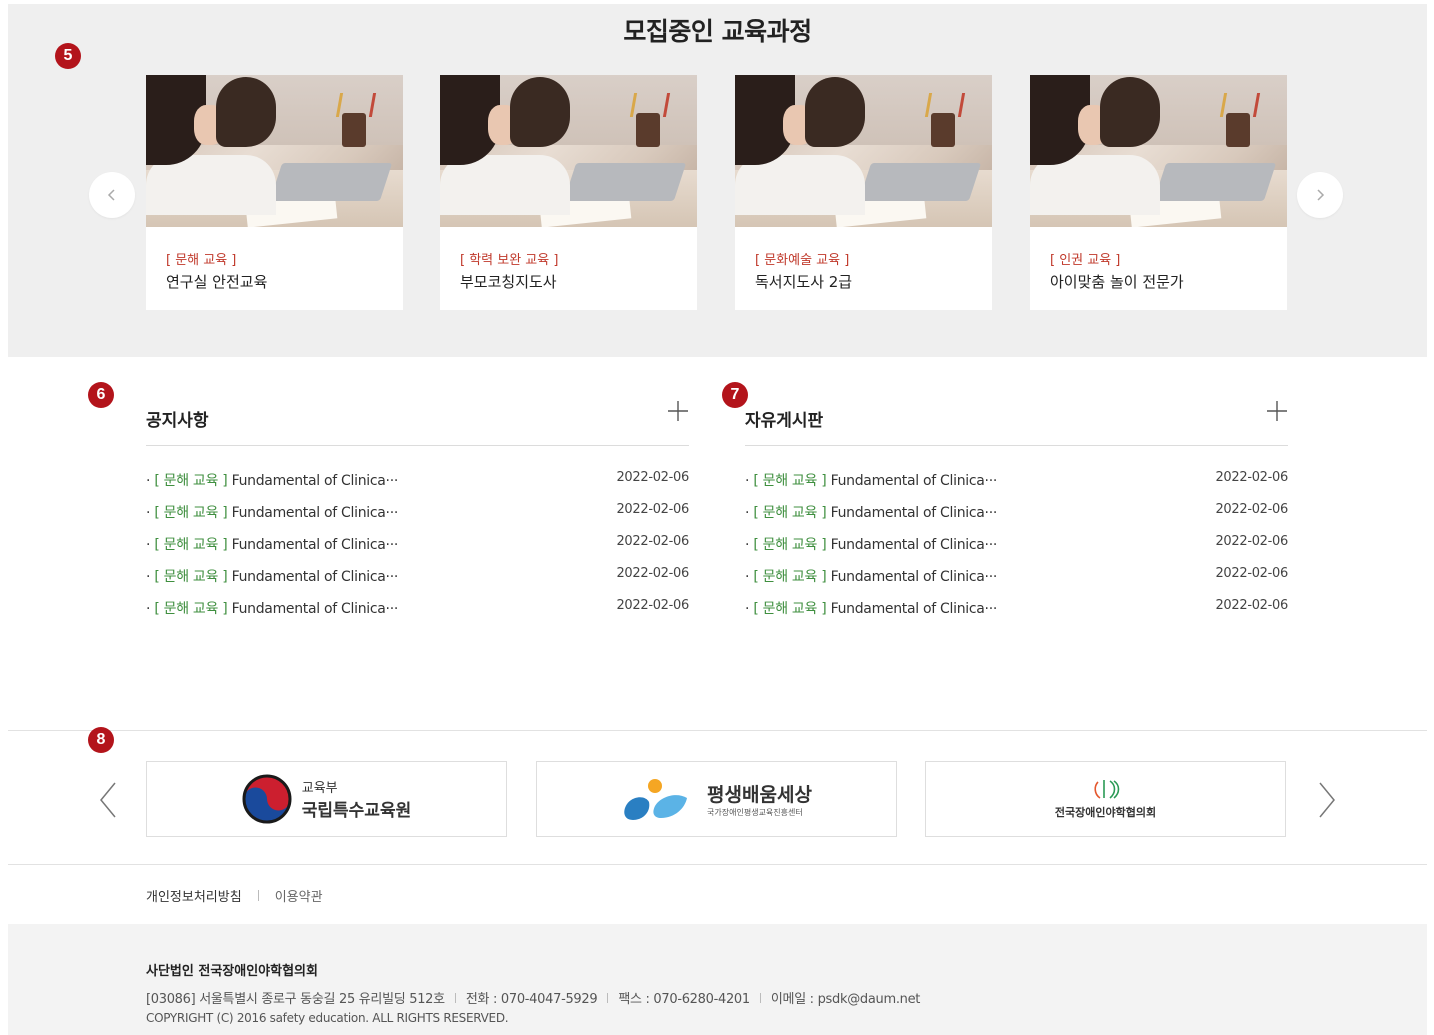 The image size is (1434, 1035). I want to click on free-board-title: 자유게시판, so click(784, 421).